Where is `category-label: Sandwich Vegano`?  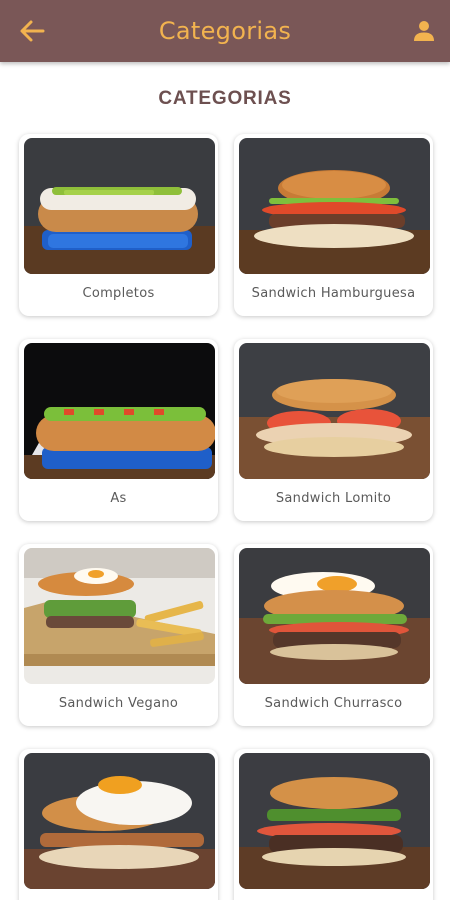
category-label: Sandwich Vegano is located at coordinates (118, 703).